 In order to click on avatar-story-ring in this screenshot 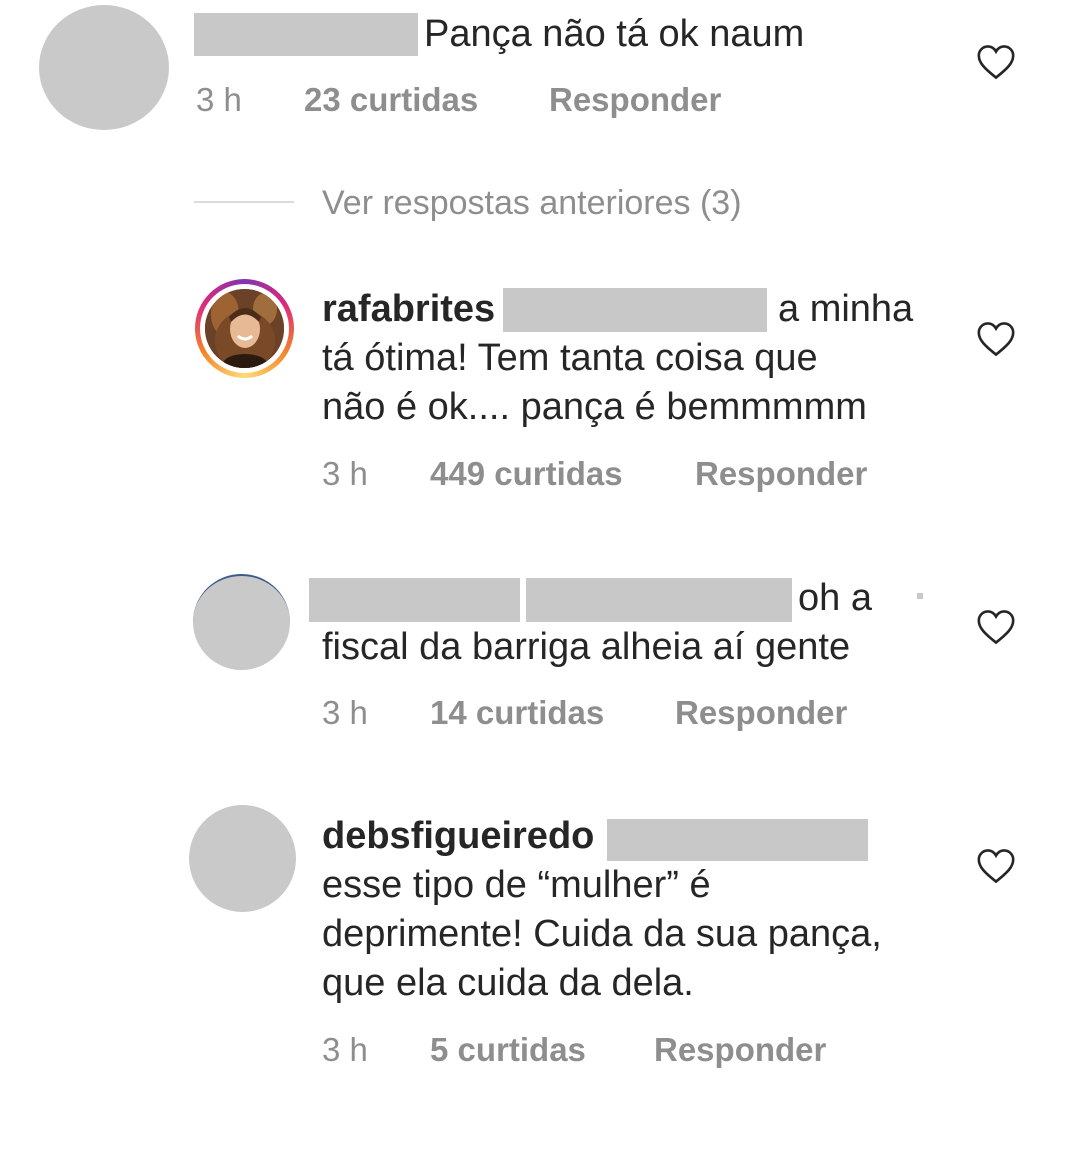, I will do `click(244, 328)`.